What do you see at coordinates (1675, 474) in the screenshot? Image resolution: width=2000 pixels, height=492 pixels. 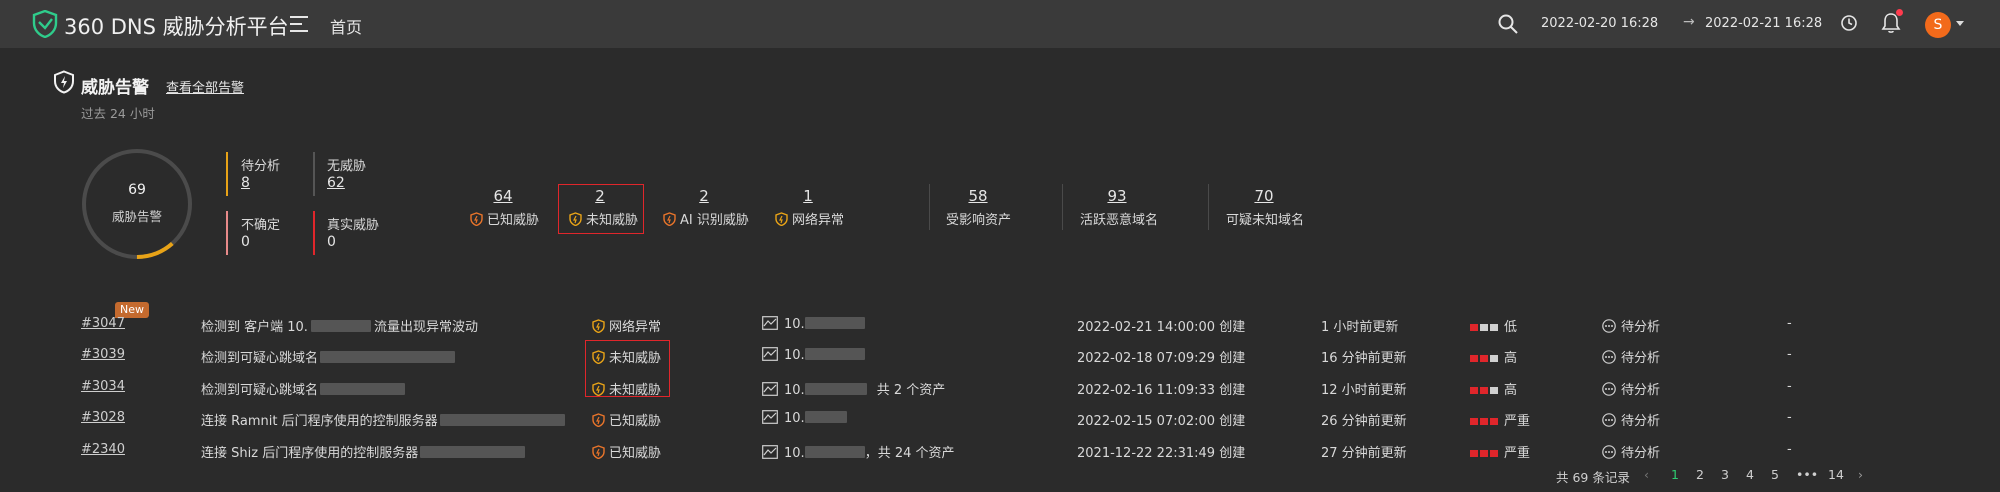 I see `pagination-page-1: 1` at bounding box center [1675, 474].